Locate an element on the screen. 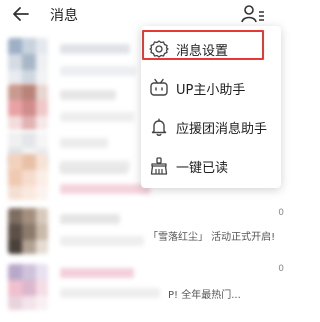  menu-item-label: UP主小助手 is located at coordinates (211, 90).